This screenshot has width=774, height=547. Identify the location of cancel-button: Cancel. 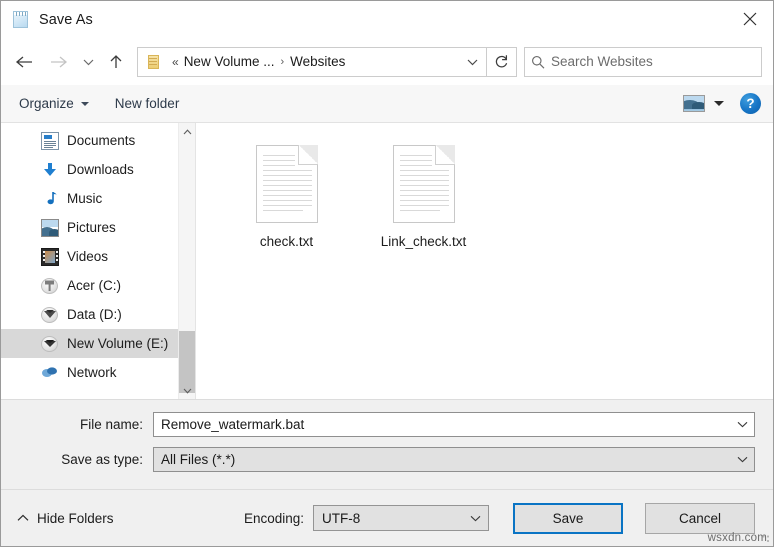
(700, 518).